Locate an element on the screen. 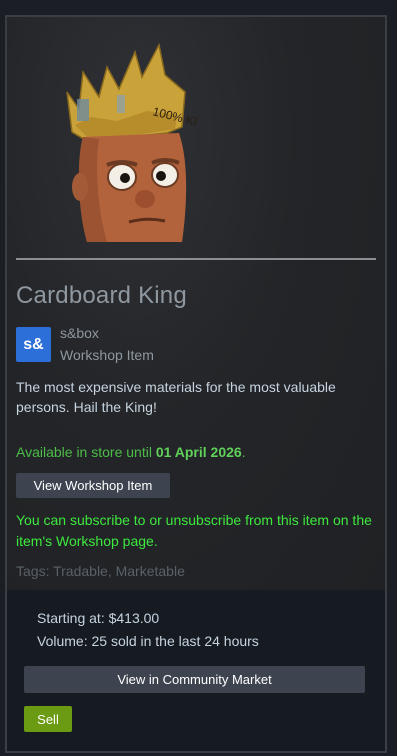  availability-prefix: Available in store until is located at coordinates (86, 452).